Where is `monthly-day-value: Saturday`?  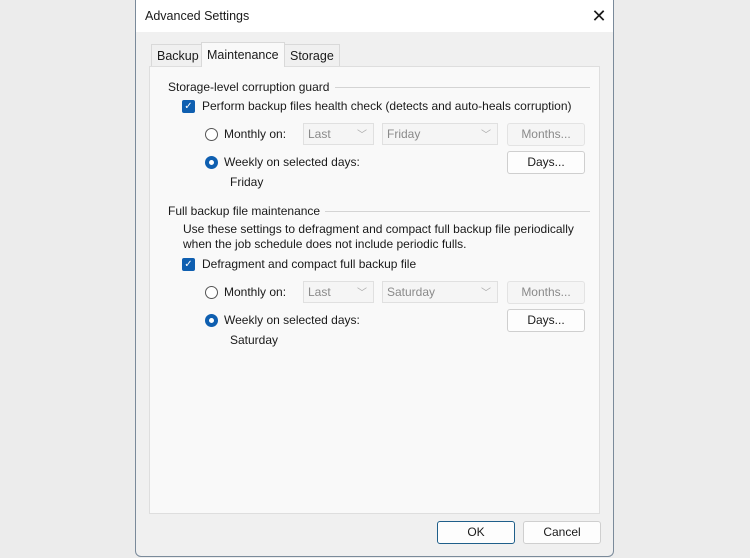 monthly-day-value: Saturday is located at coordinates (411, 292).